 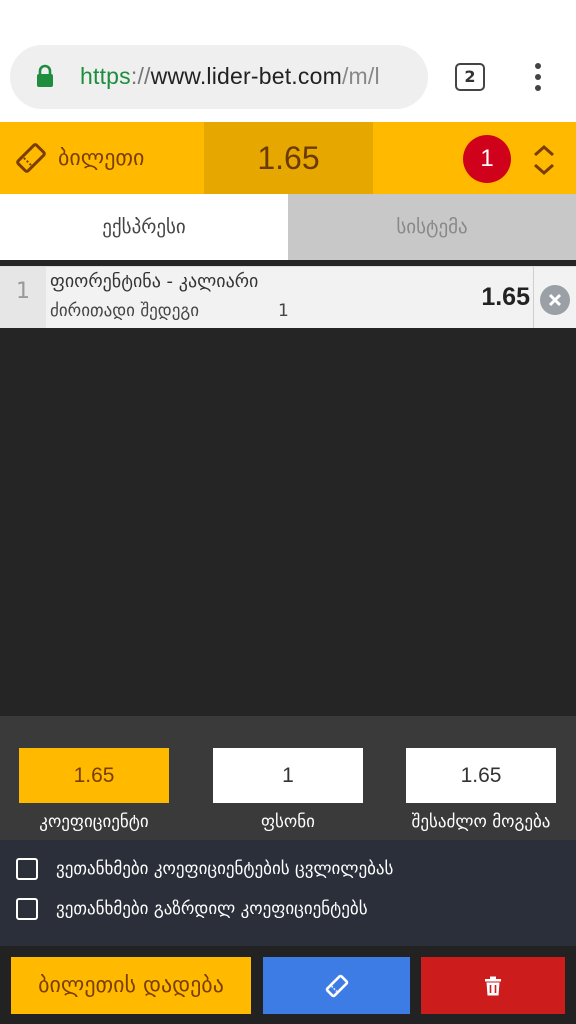 I want to click on coefficient-label: კოეფიციენტი, so click(x=94, y=822).